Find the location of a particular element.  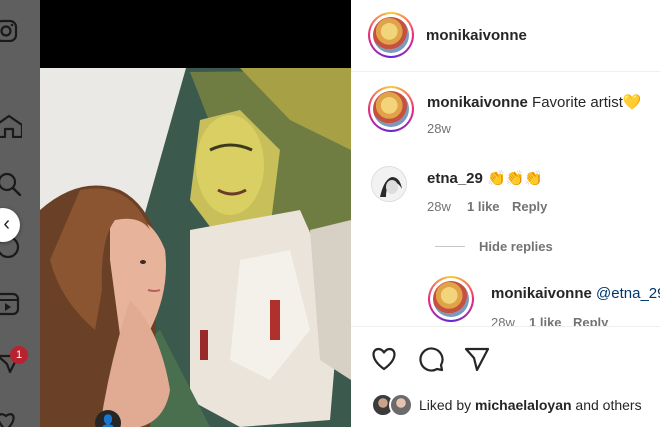

liker-avatar is located at coordinates (401, 405).